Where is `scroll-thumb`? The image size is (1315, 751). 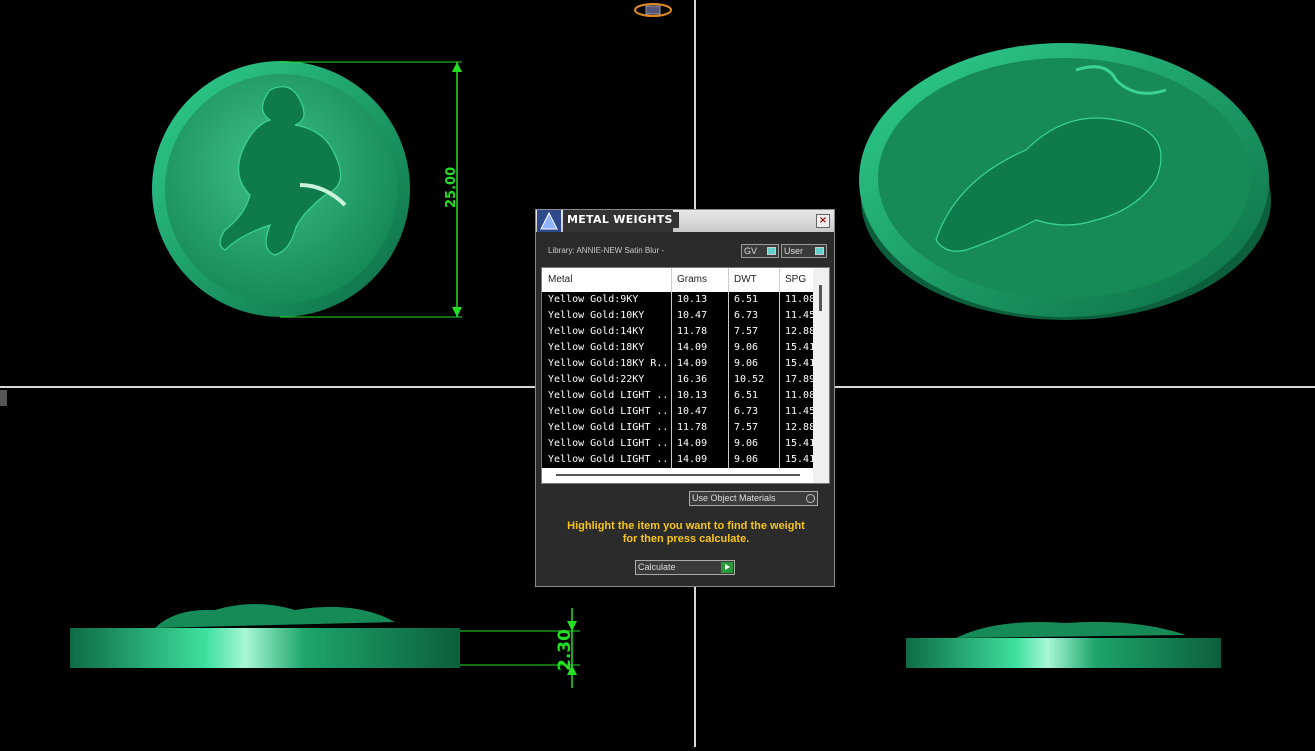 scroll-thumb is located at coordinates (820, 298).